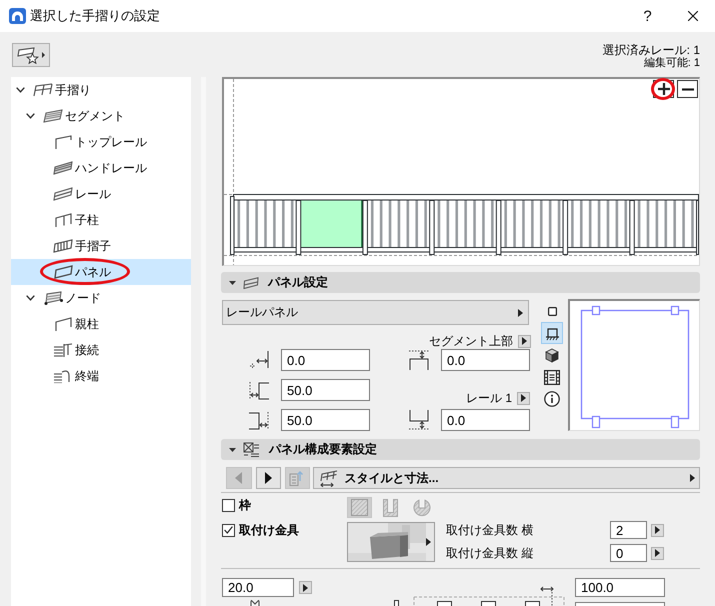 This screenshot has width=715, height=606. What do you see at coordinates (63, 142) in the screenshot?
I see `top-rail-icon` at bounding box center [63, 142].